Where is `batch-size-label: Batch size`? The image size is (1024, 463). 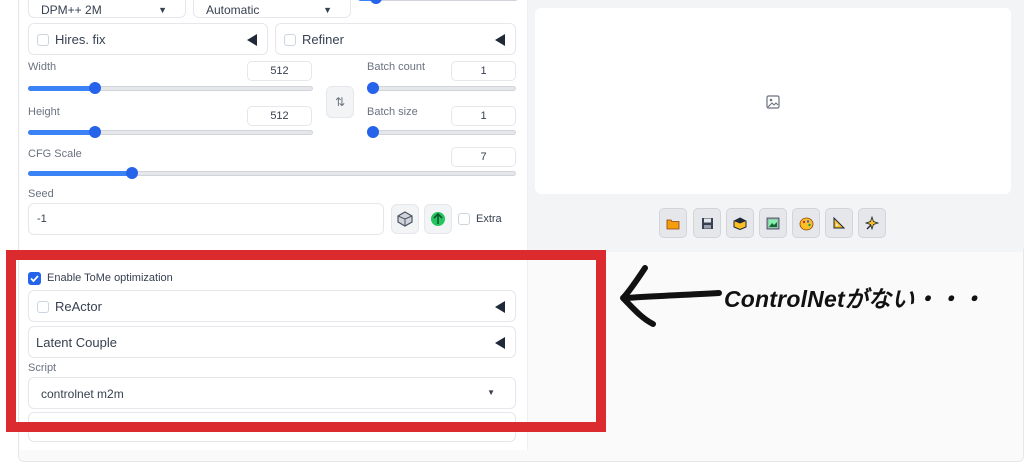 batch-size-label: Batch size is located at coordinates (392, 112).